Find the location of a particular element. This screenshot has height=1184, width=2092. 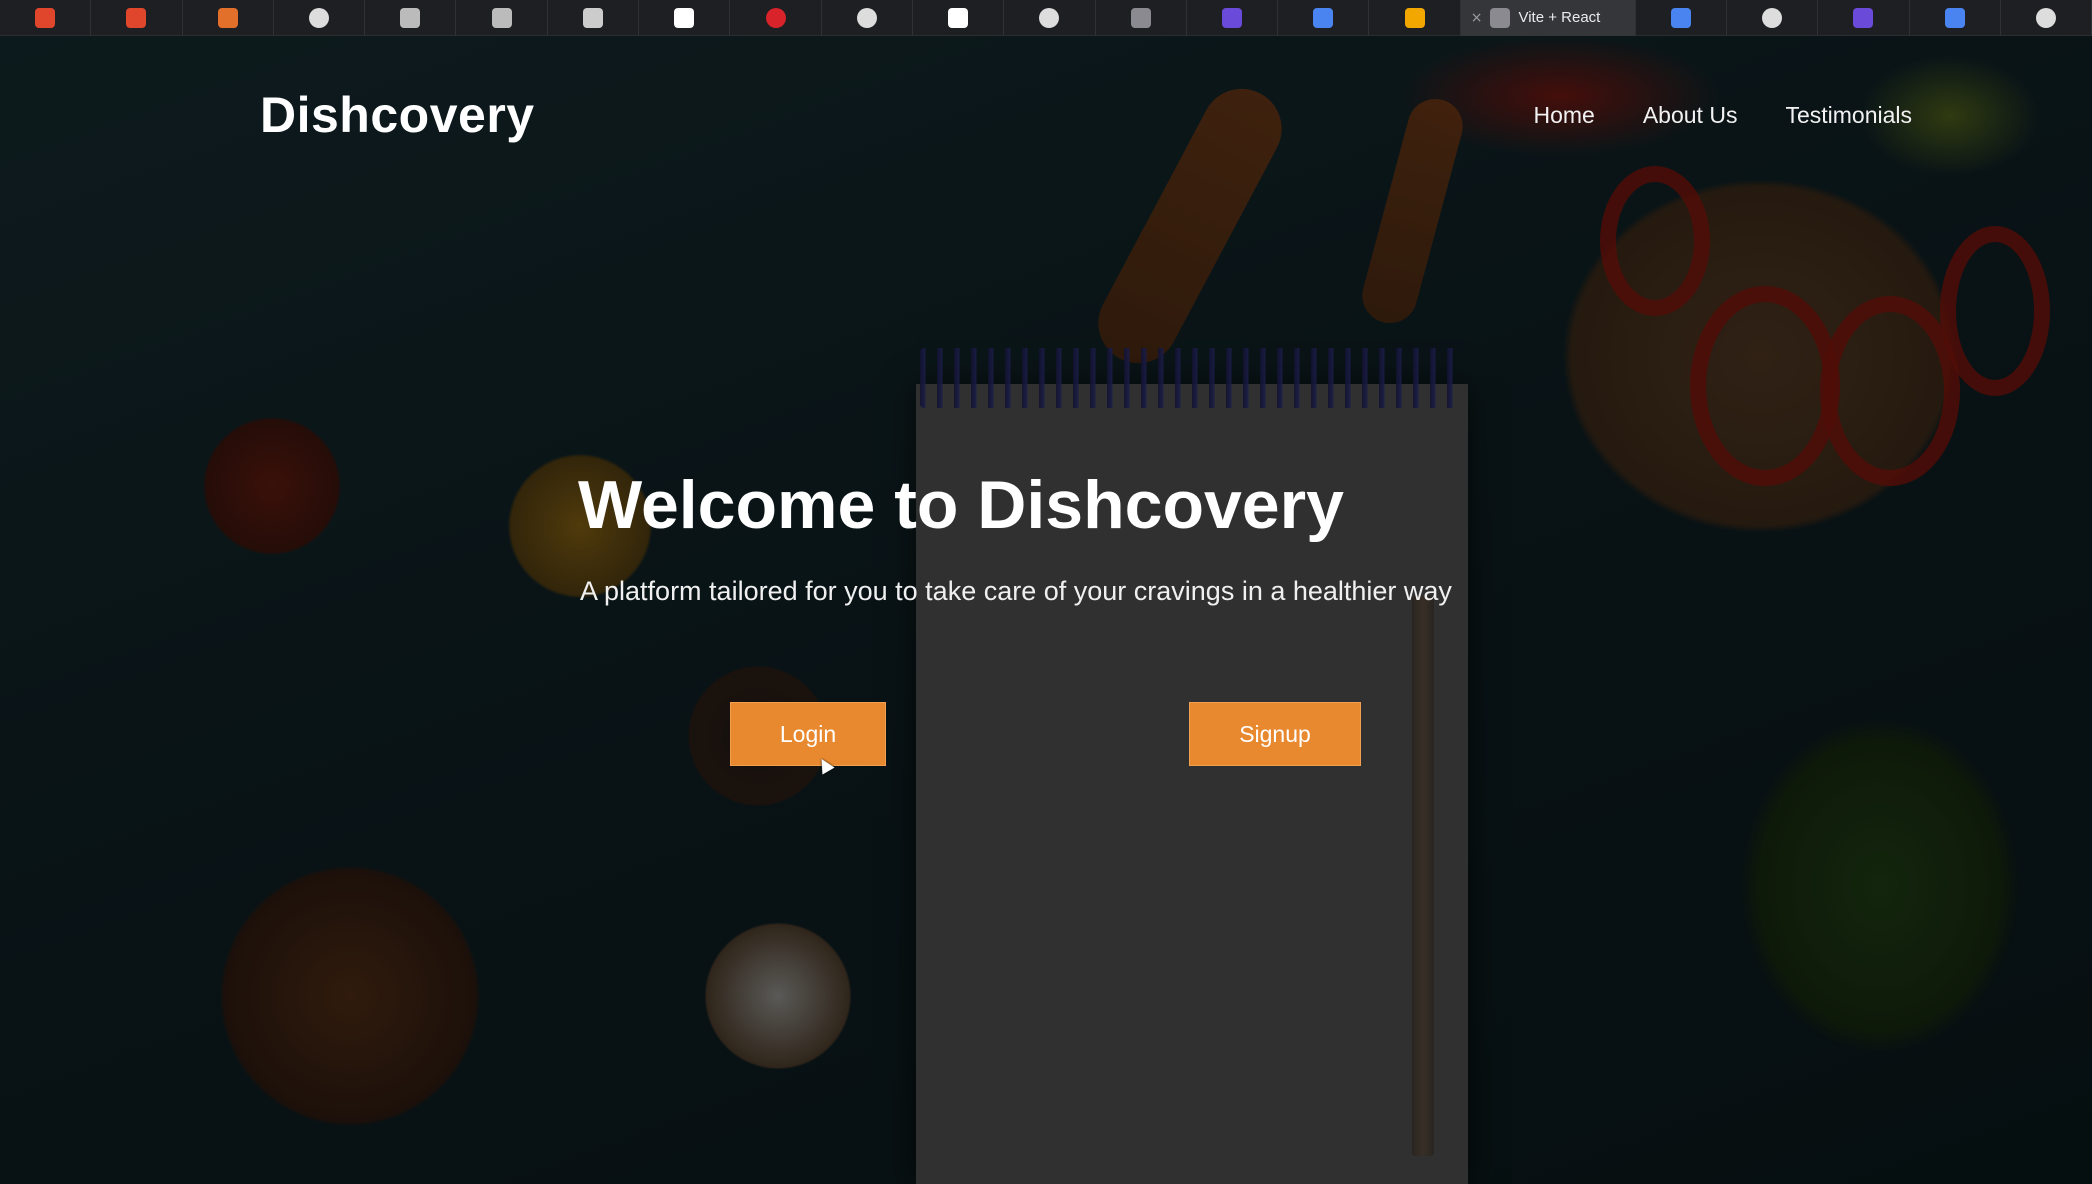

login-button: Login is located at coordinates (808, 734).